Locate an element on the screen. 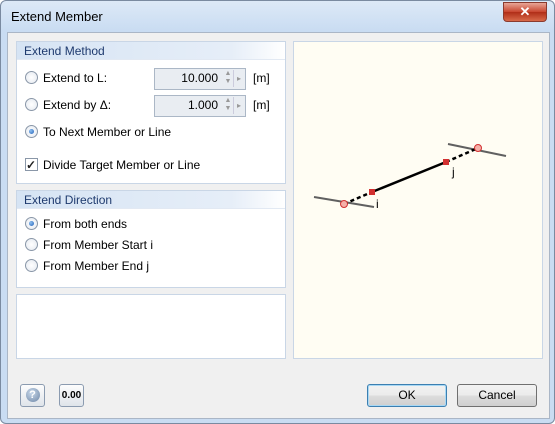 This screenshot has width=555, height=424. extend-to-l-label: Extend to L: is located at coordinates (75, 78).